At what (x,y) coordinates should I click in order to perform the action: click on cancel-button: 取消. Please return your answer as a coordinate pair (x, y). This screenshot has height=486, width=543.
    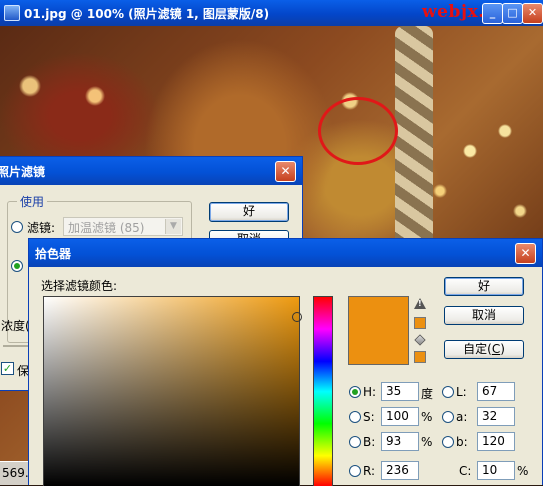
    Looking at the image, I should click on (484, 315).